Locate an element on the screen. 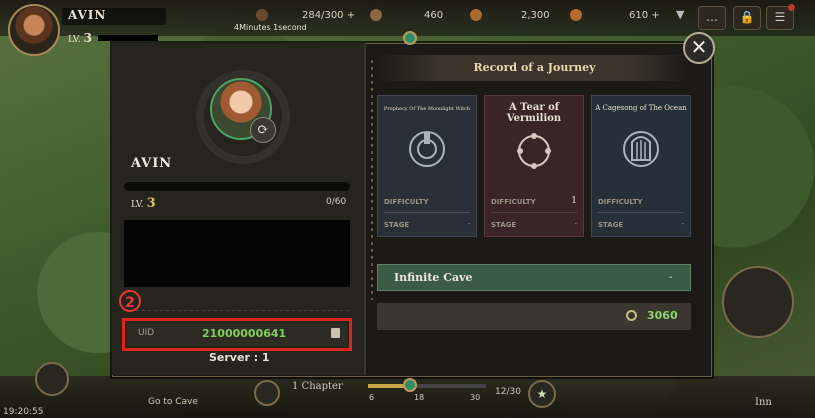 The width and height of the screenshot is (815, 418). annotation-marker: 2 is located at coordinates (130, 301).